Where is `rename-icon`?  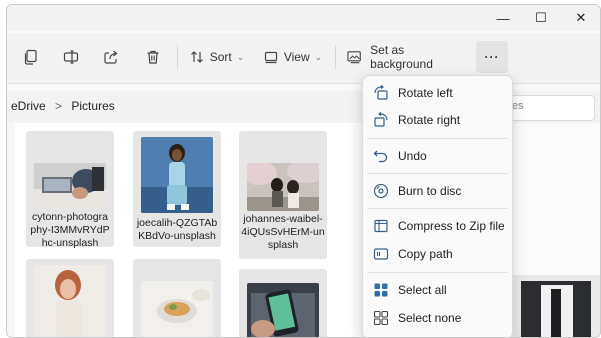
rename-icon is located at coordinates (71, 57).